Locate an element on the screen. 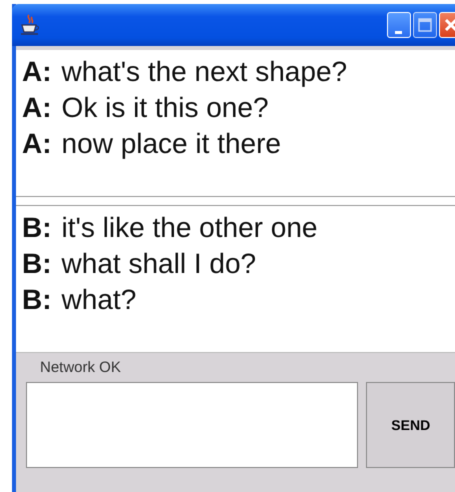 The height and width of the screenshot is (492, 455). chat-message: B: it's like the other one is located at coordinates (170, 228).